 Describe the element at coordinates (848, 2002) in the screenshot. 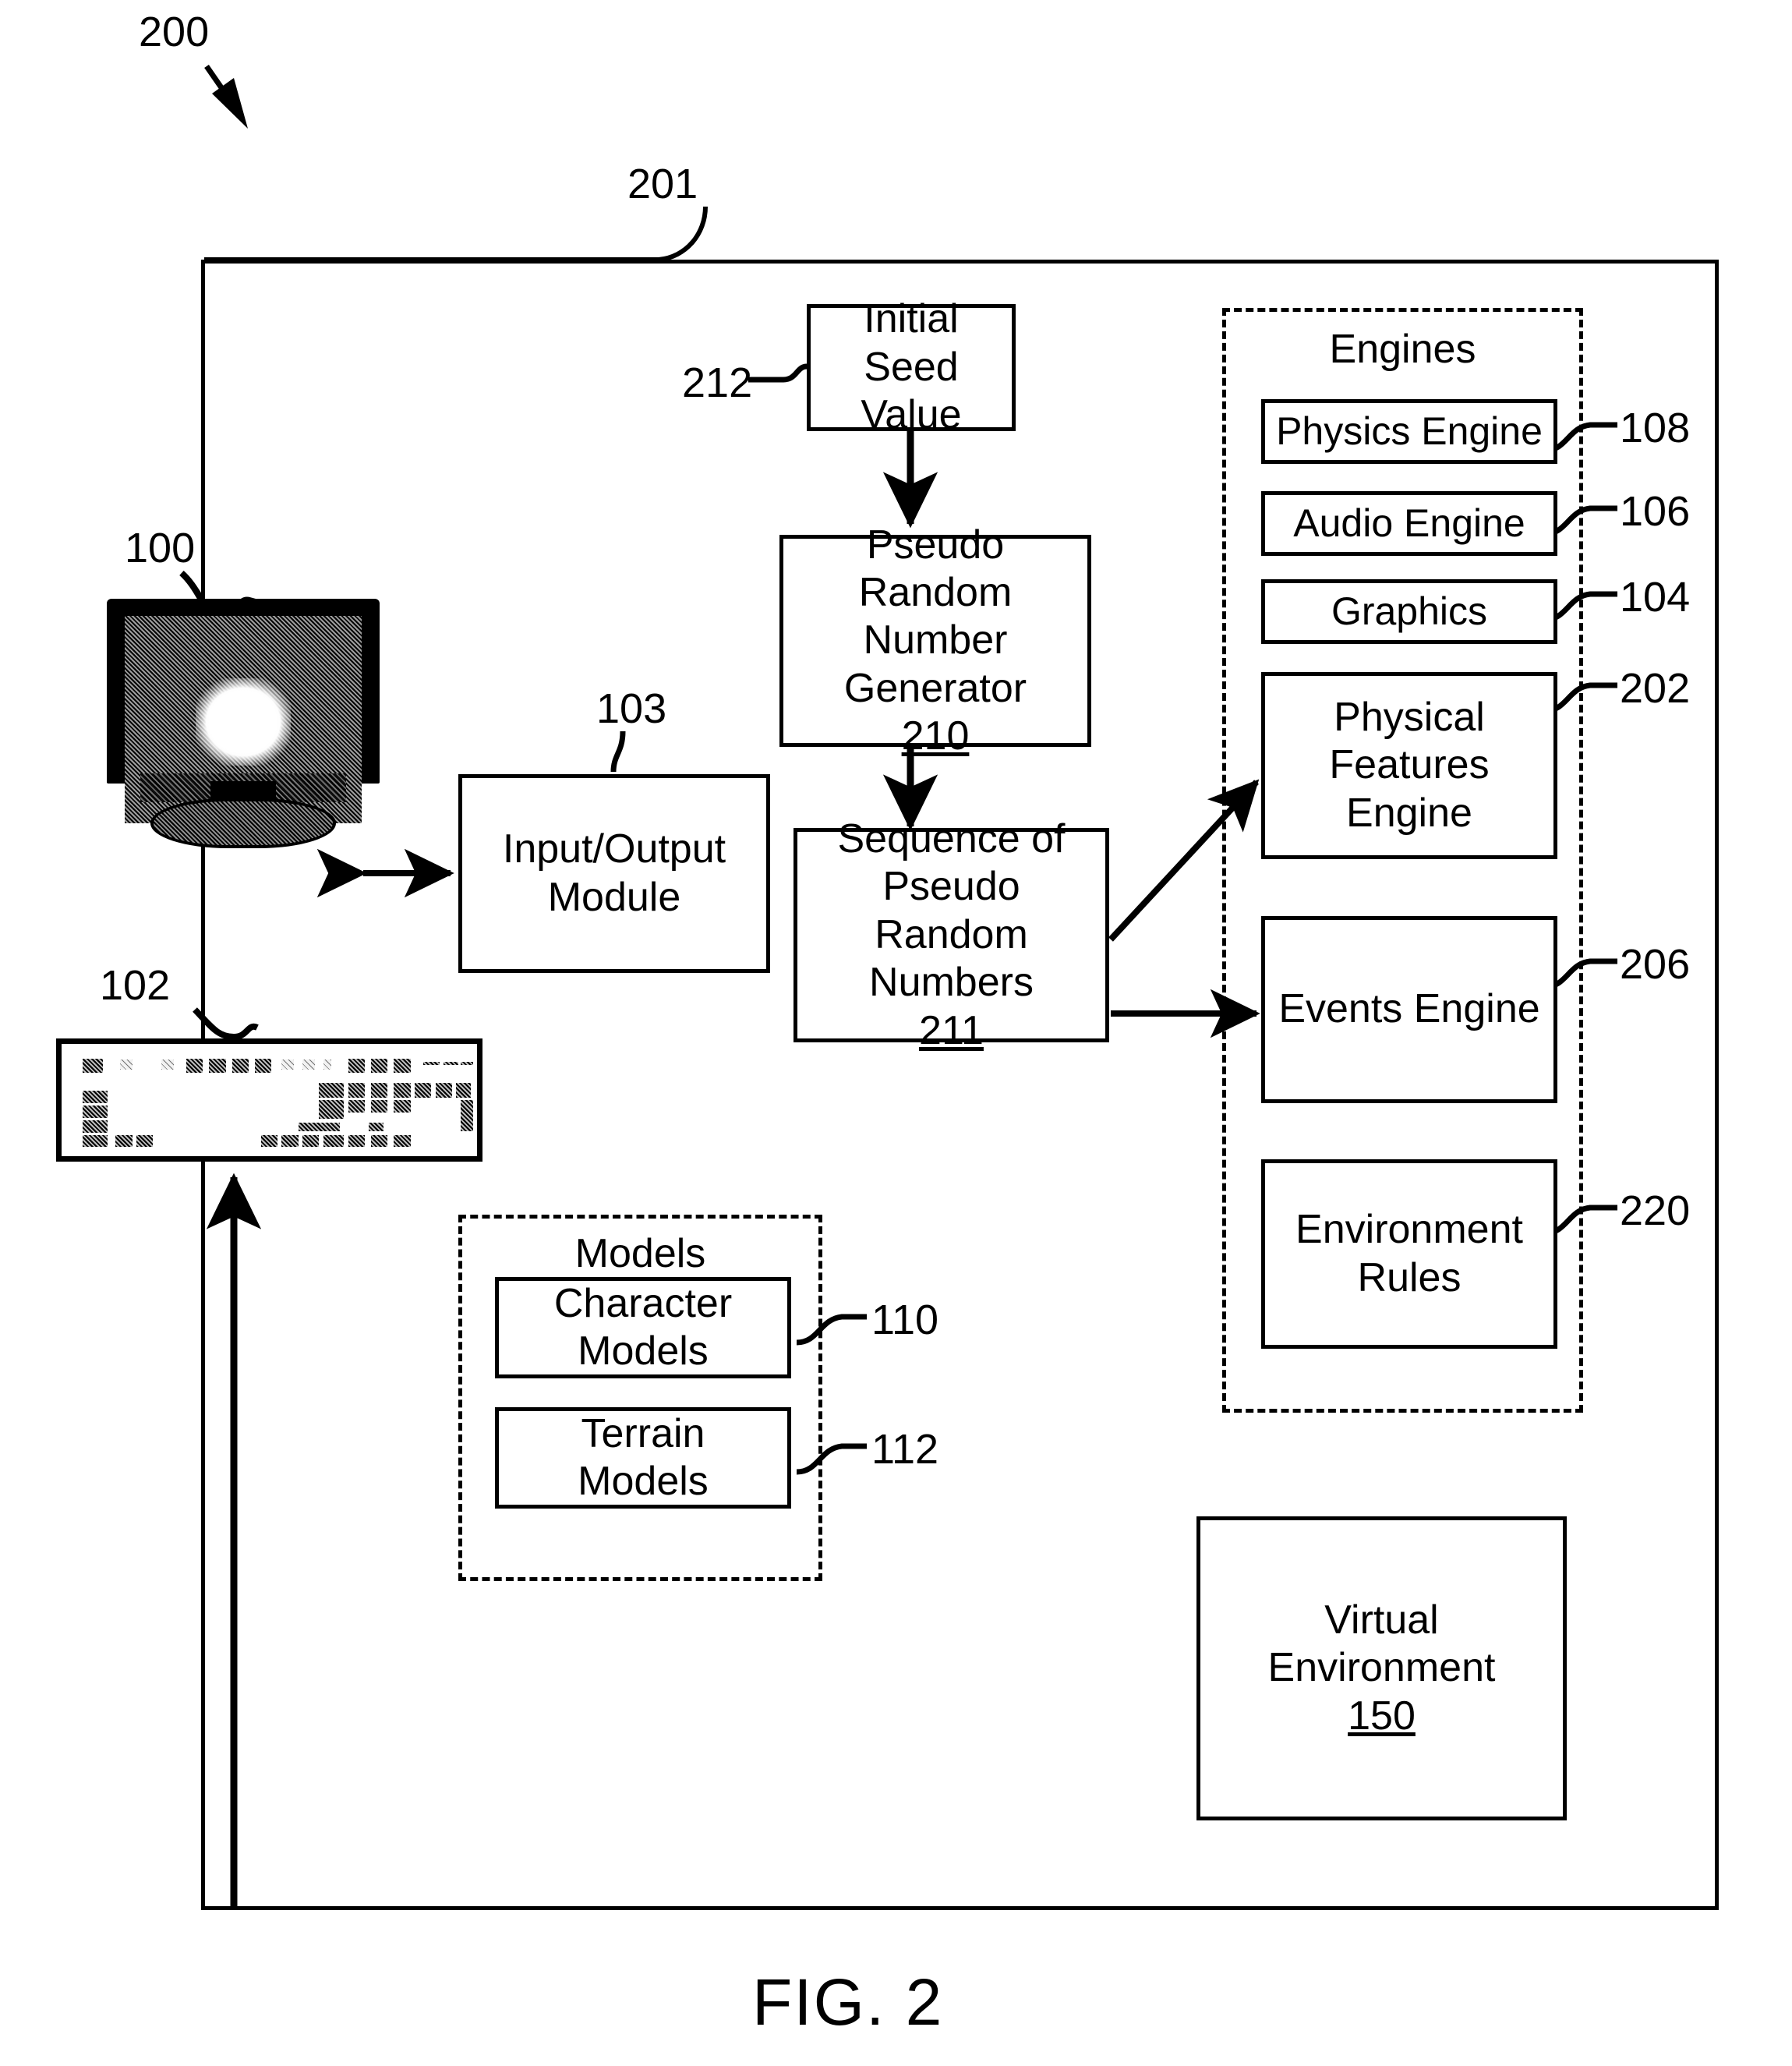

I see `figure-caption: FIG. 2` at that location.